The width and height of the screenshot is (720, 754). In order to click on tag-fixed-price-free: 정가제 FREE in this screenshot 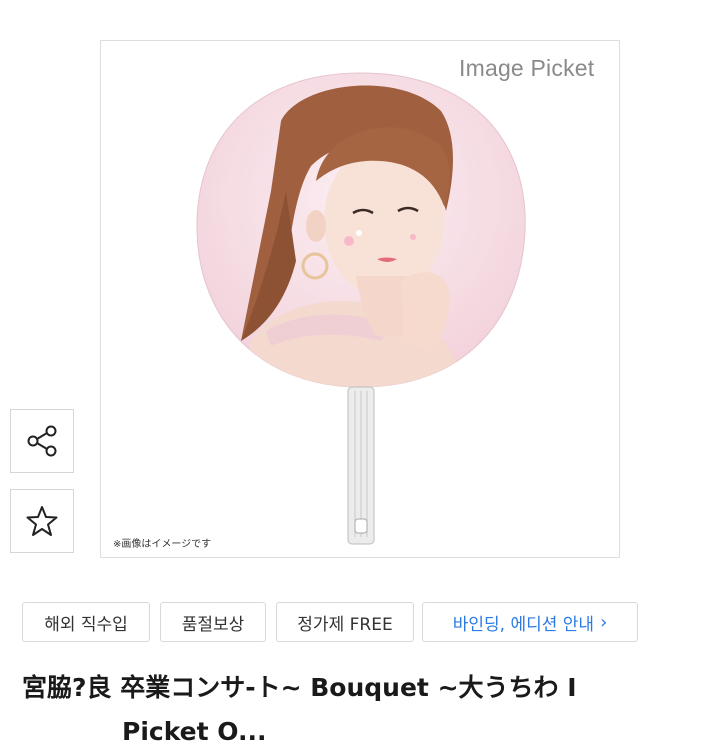, I will do `click(345, 622)`.